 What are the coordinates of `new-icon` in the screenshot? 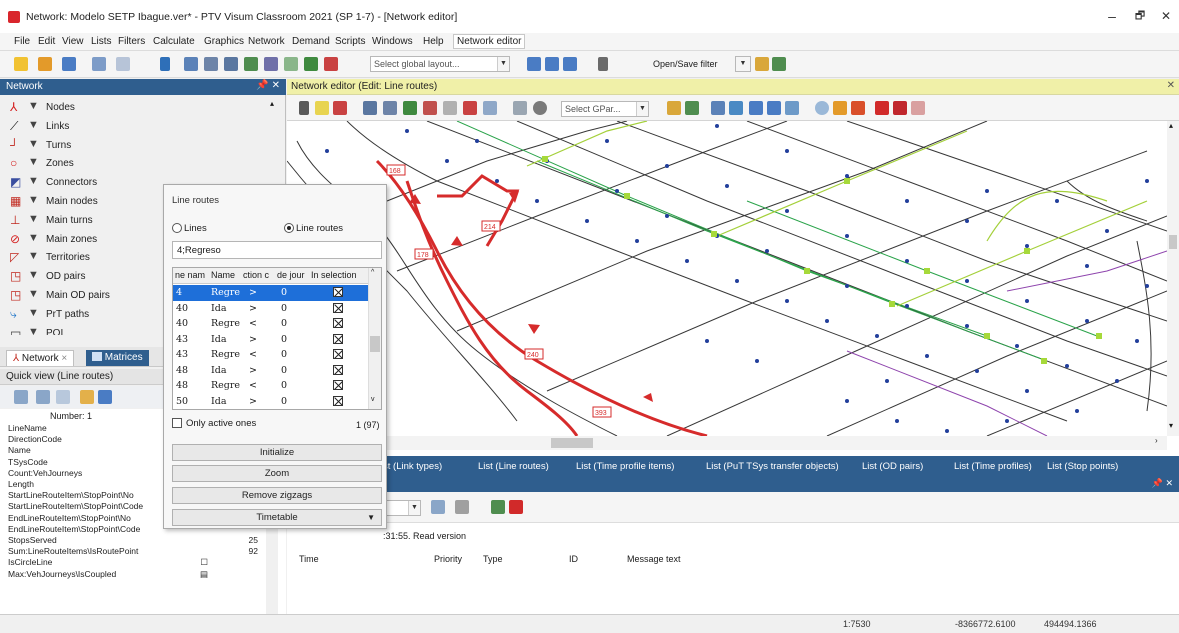 It's located at (21, 64).